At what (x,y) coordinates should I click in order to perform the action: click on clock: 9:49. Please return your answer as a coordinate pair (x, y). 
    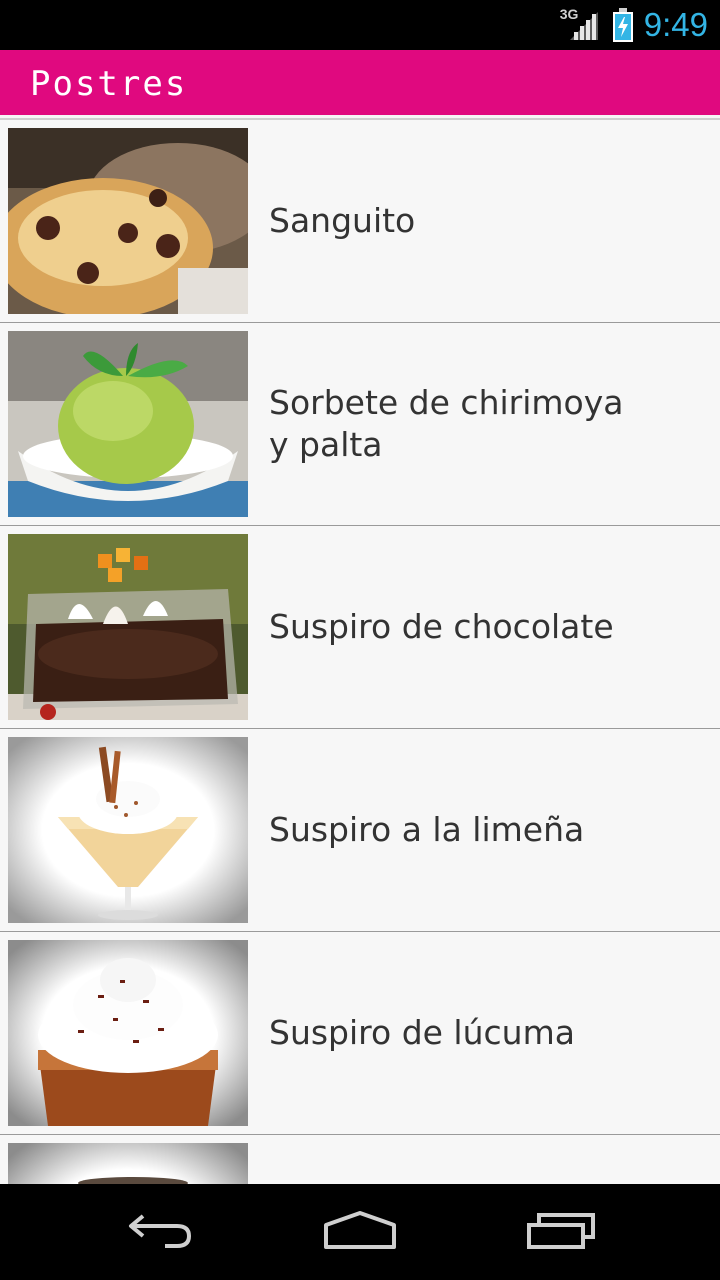
    Looking at the image, I should click on (675, 24).